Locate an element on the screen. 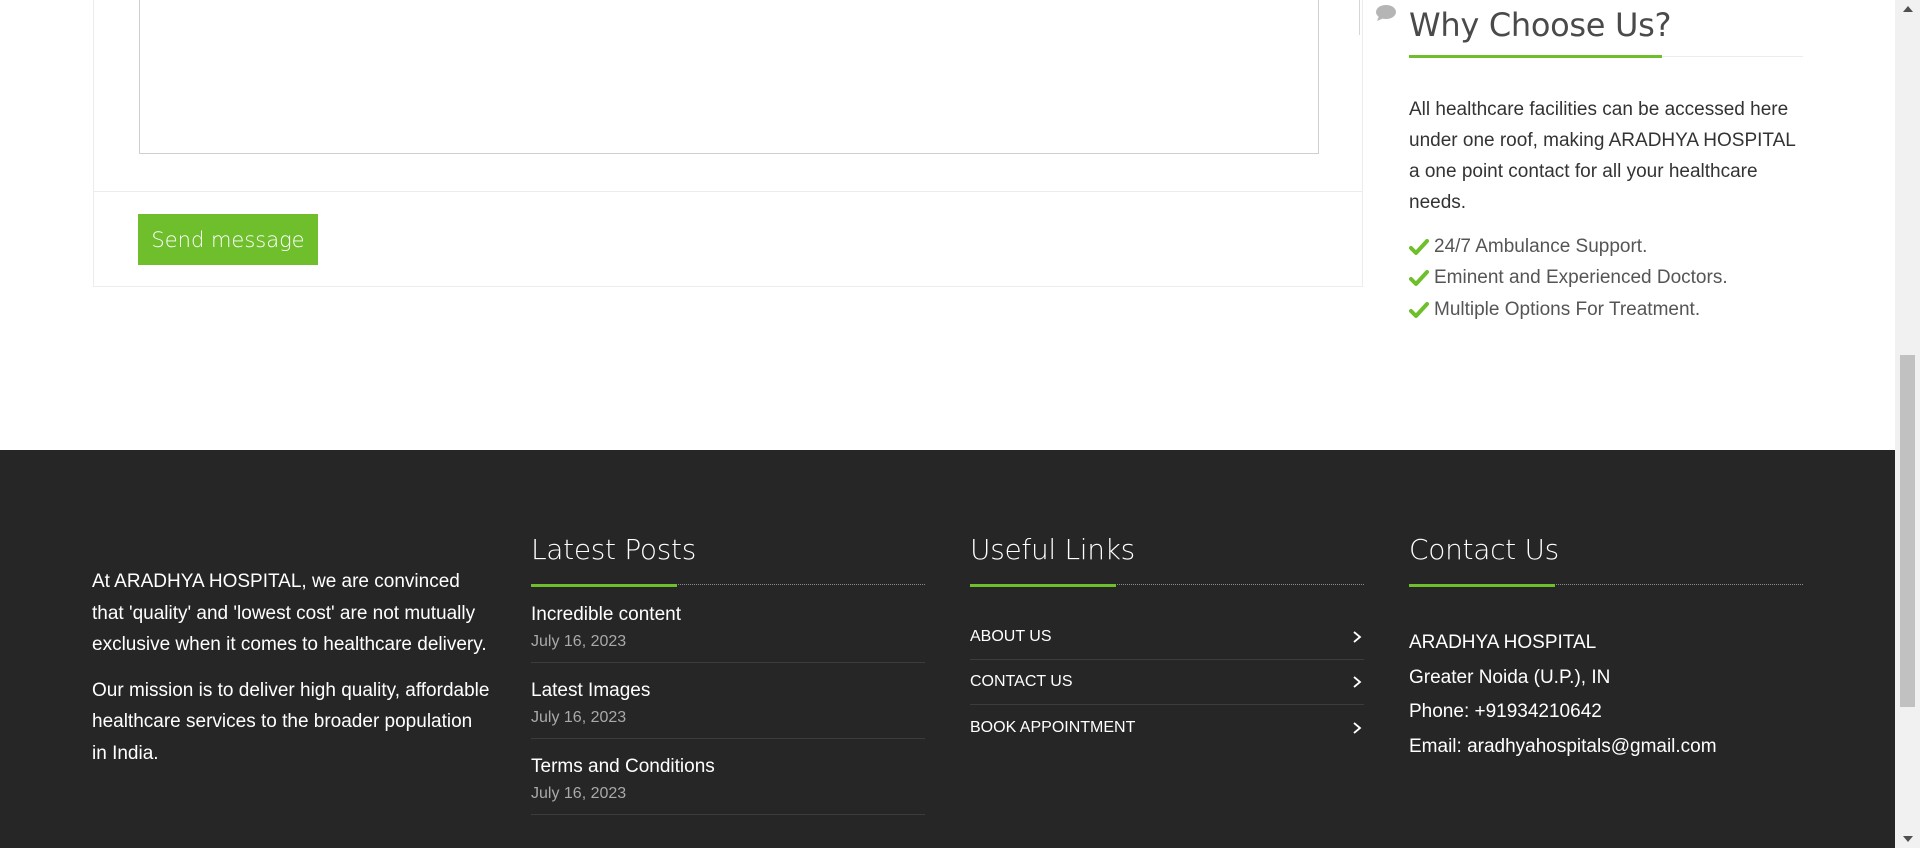 This screenshot has width=1920, height=848. link-label: BOOK APPOINTMENT is located at coordinates (1053, 727).